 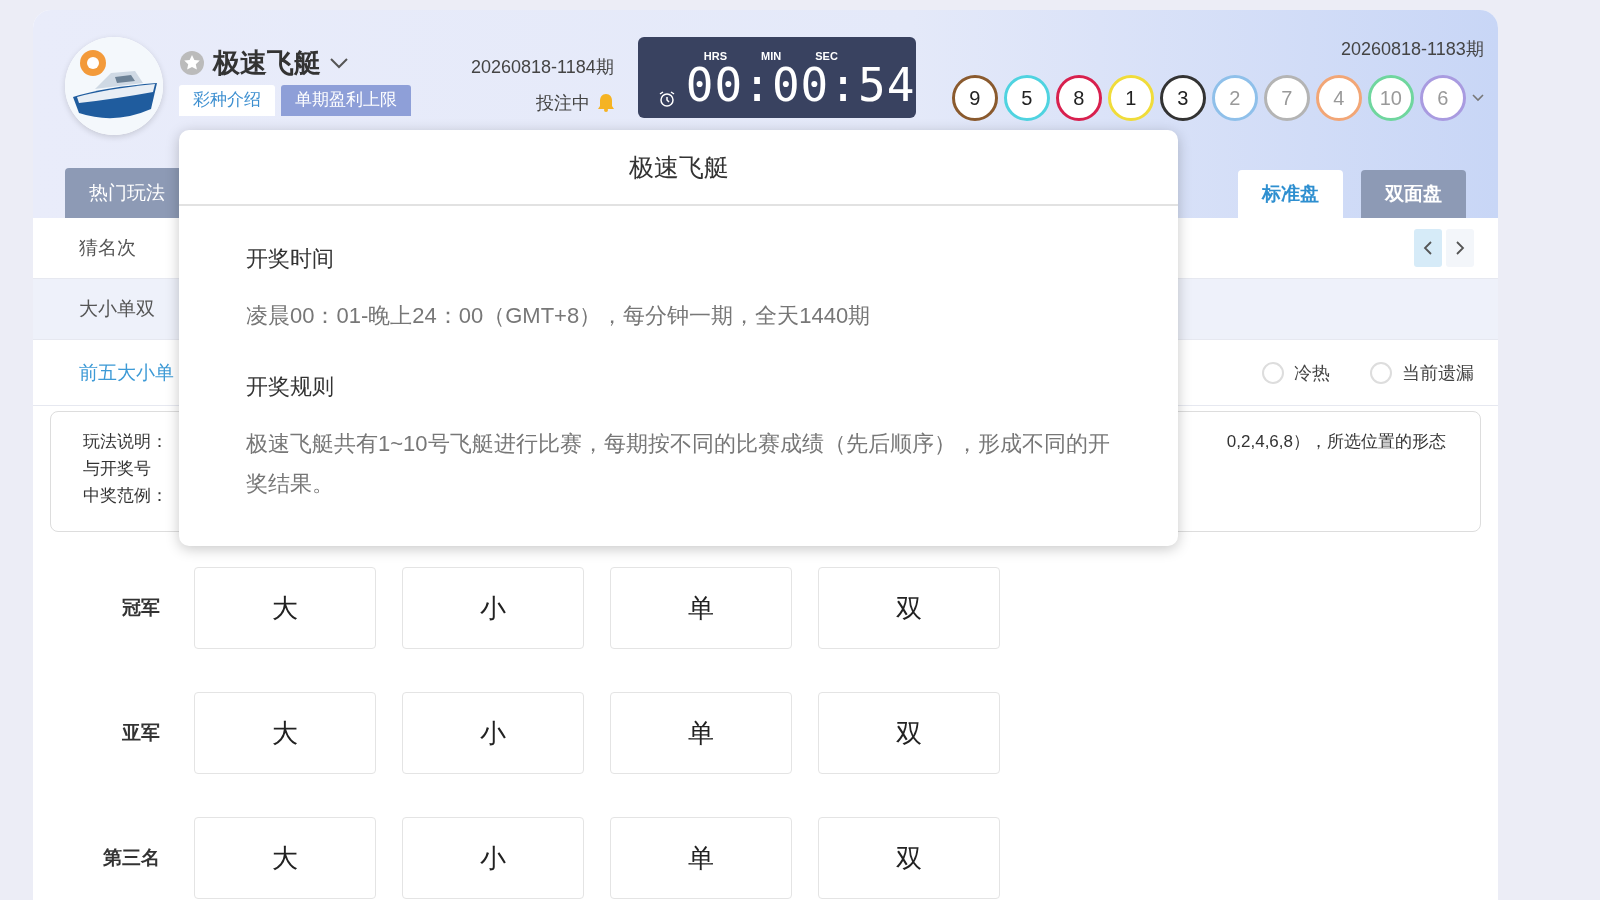 What do you see at coordinates (1438, 373) in the screenshot?
I see `radio-label: 当前遗漏` at bounding box center [1438, 373].